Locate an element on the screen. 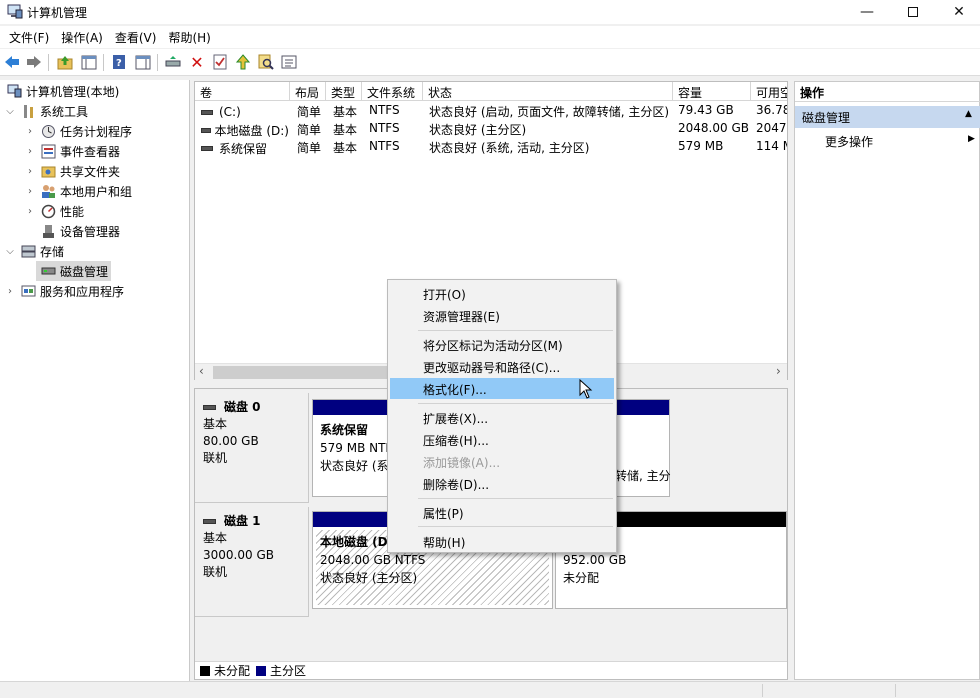 The height and width of the screenshot is (698, 980). help-button: ? is located at coordinates (119, 62).